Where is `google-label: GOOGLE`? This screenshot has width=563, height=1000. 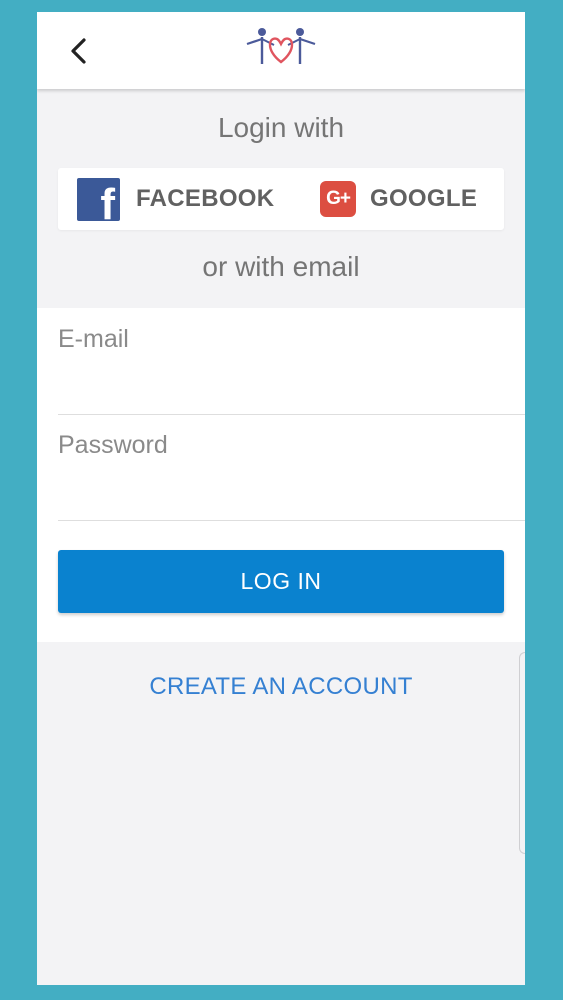 google-label: GOOGLE is located at coordinates (424, 198).